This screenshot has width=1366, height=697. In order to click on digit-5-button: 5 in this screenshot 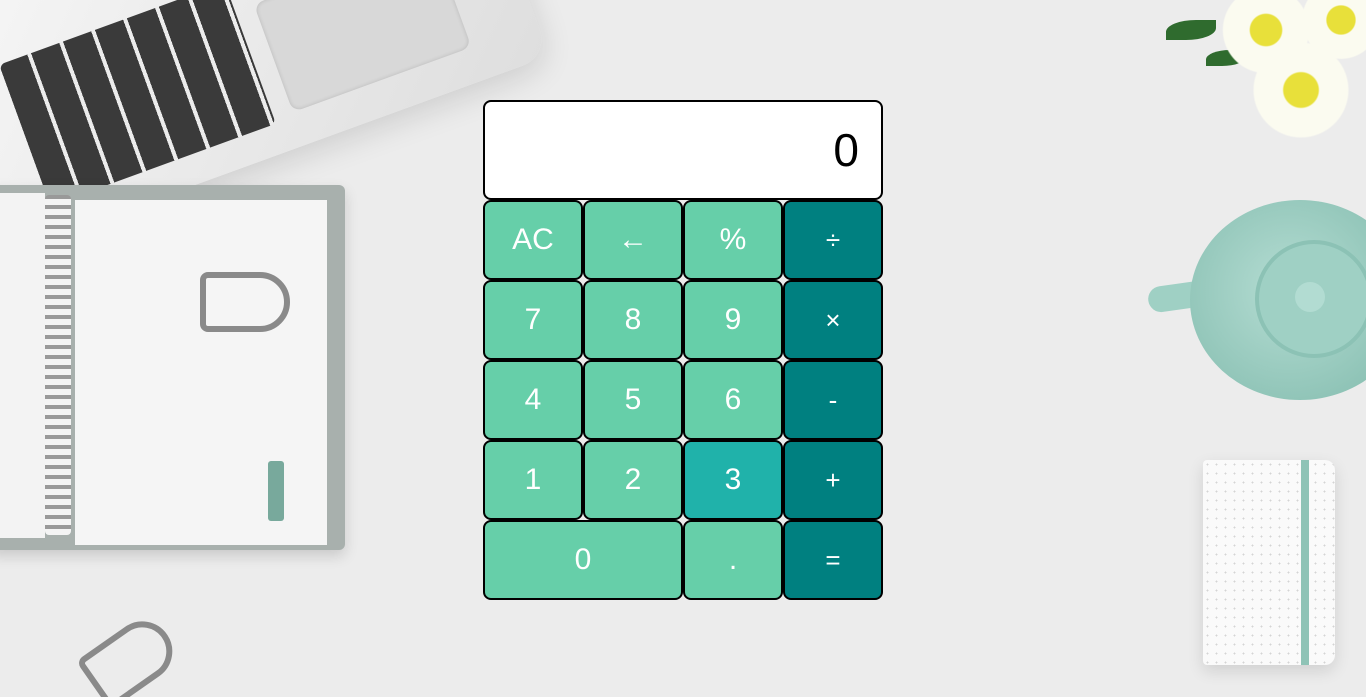, I will do `click(633, 400)`.